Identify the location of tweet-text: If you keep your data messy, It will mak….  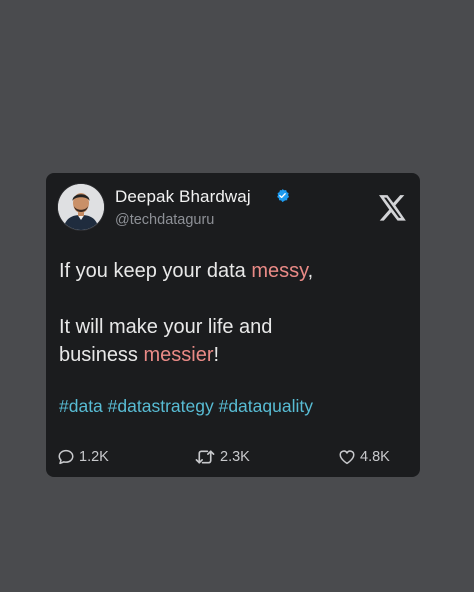
(234, 313).